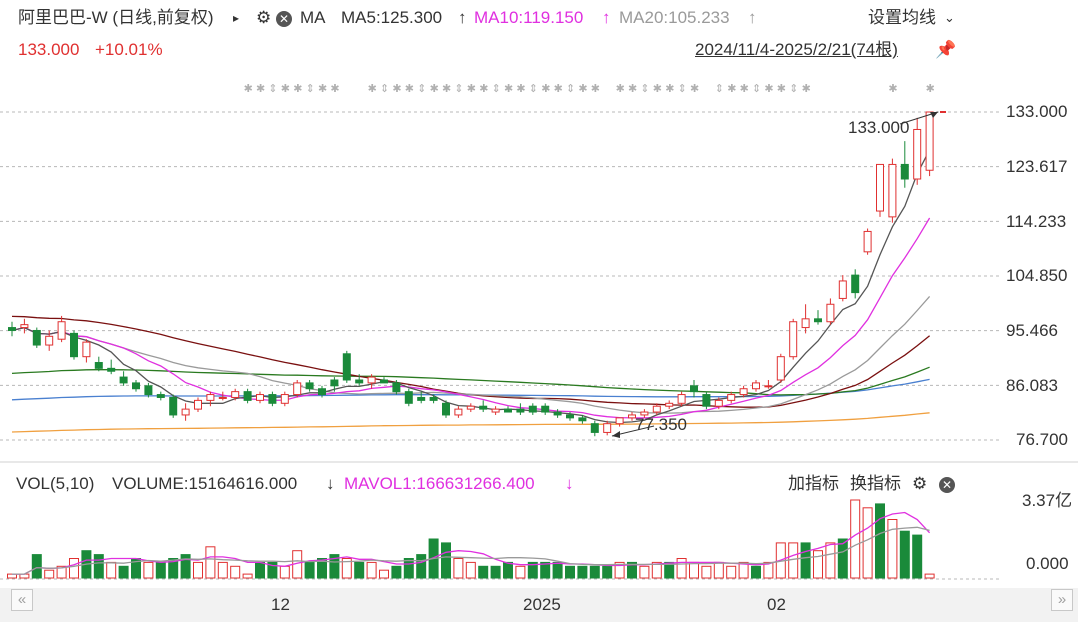  Describe the element at coordinates (796, 50) in the screenshot. I see `date-range: 2024/11/4-2025/2/21(74根)` at that location.